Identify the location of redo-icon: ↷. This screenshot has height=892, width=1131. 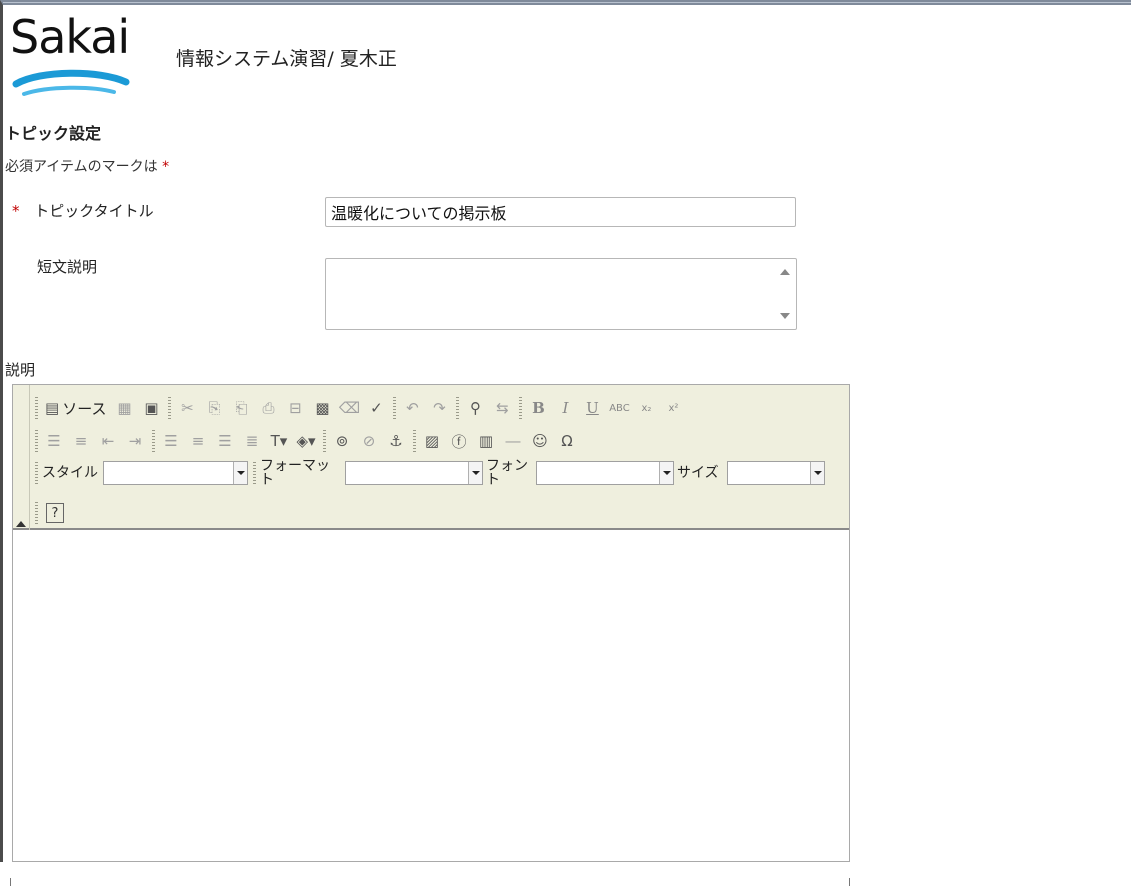
(439, 408).